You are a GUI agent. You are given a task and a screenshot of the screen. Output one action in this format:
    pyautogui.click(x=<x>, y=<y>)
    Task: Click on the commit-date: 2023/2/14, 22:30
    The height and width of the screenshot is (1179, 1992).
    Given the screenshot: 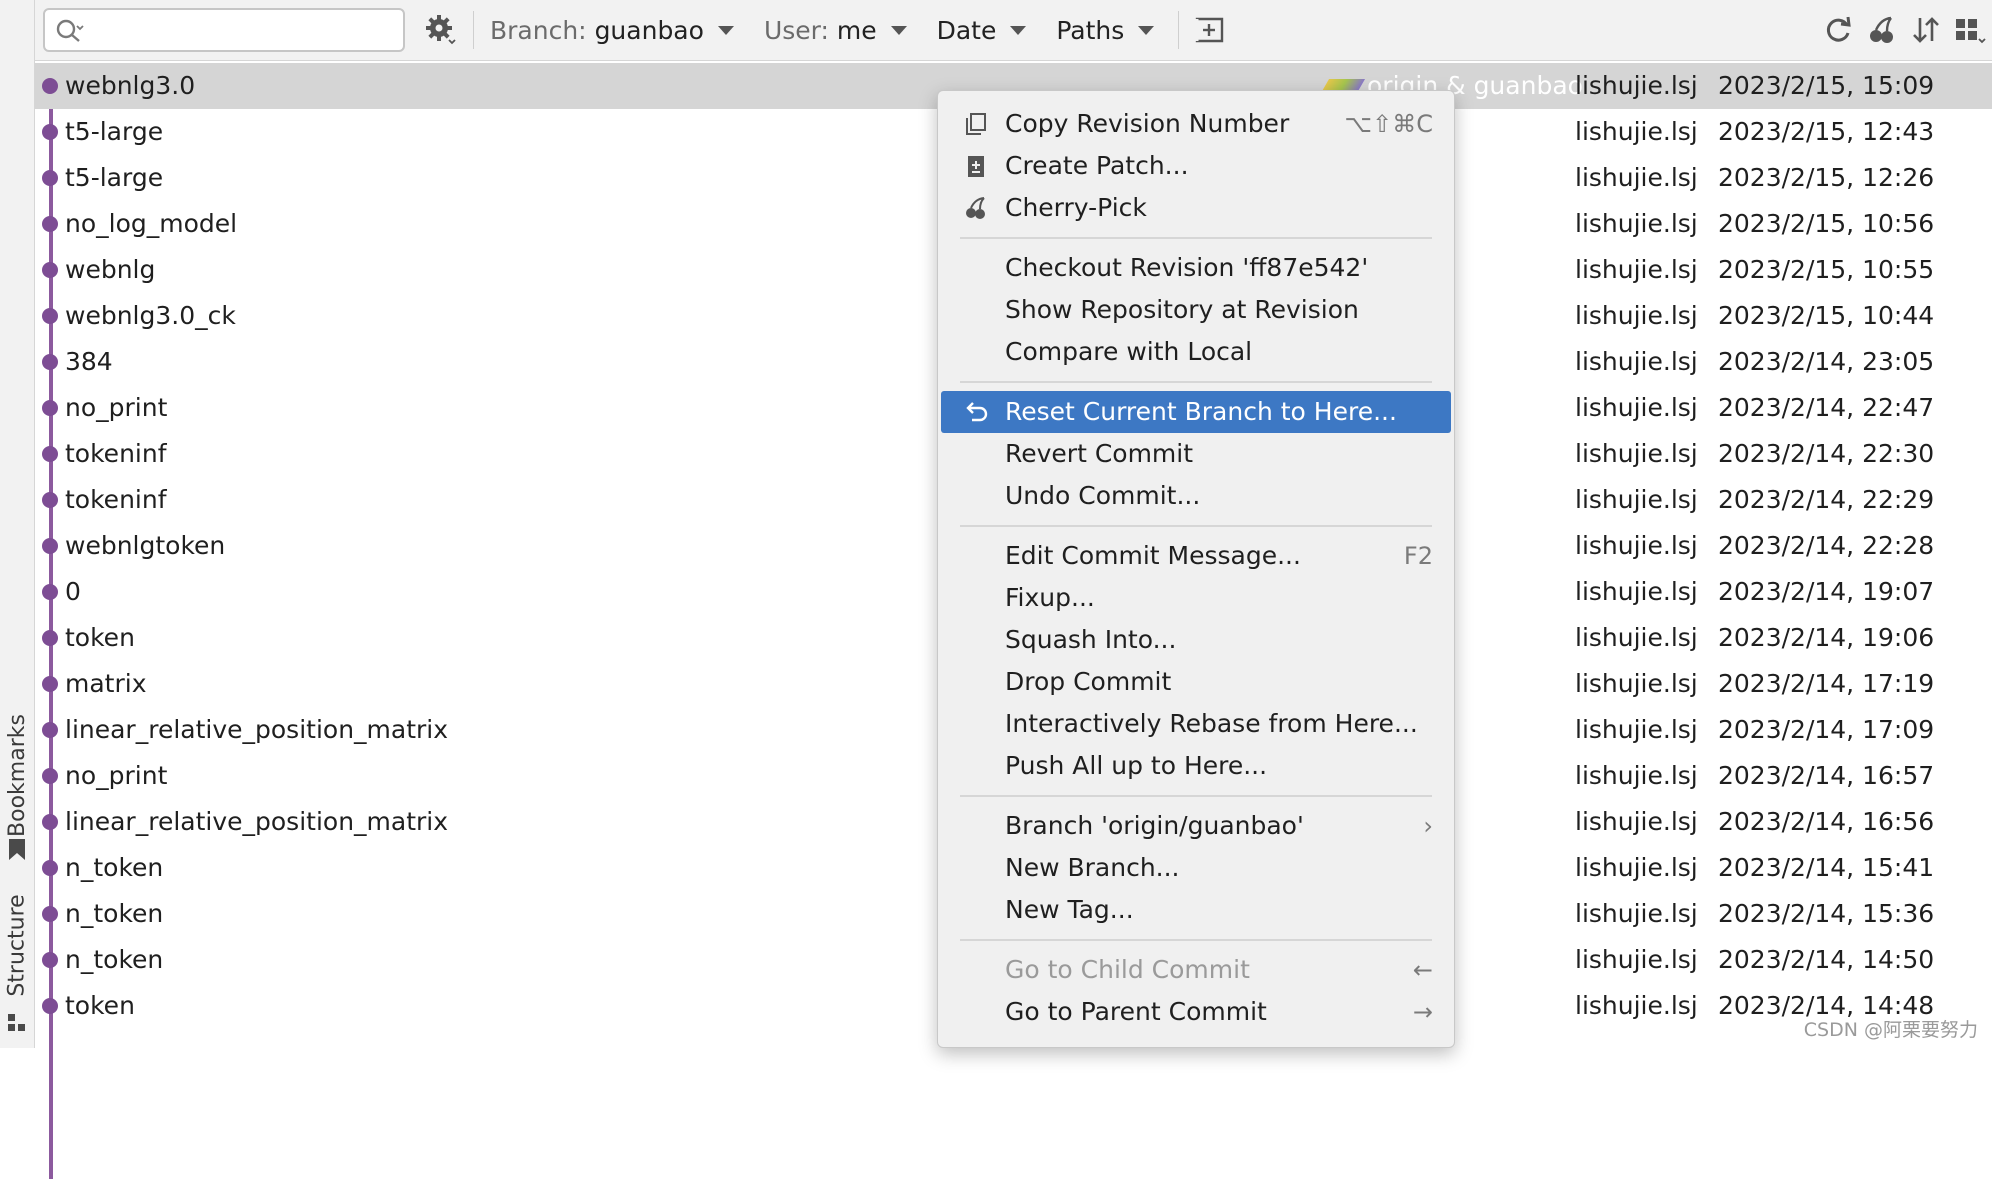 What is the action you would take?
    pyautogui.click(x=1826, y=453)
    